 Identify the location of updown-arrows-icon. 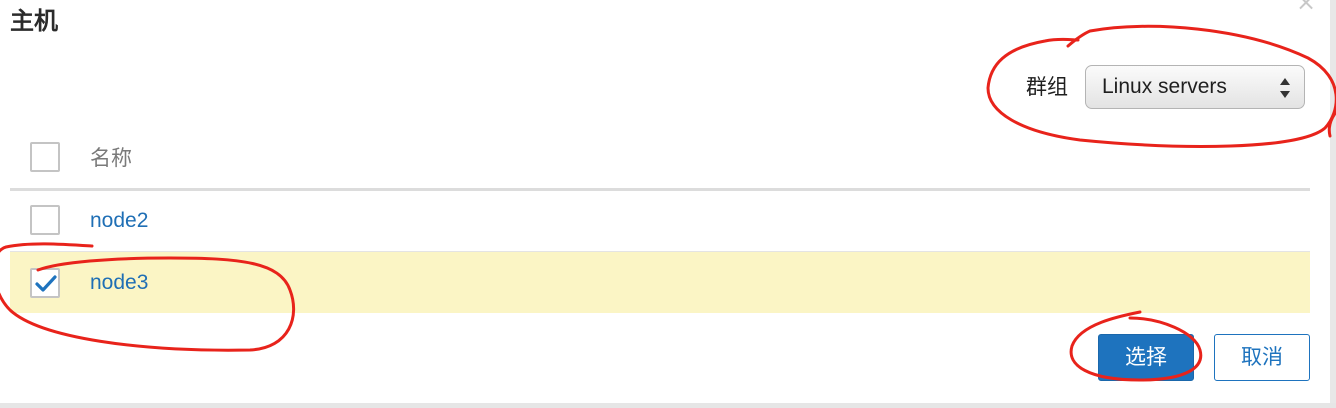
(1285, 88).